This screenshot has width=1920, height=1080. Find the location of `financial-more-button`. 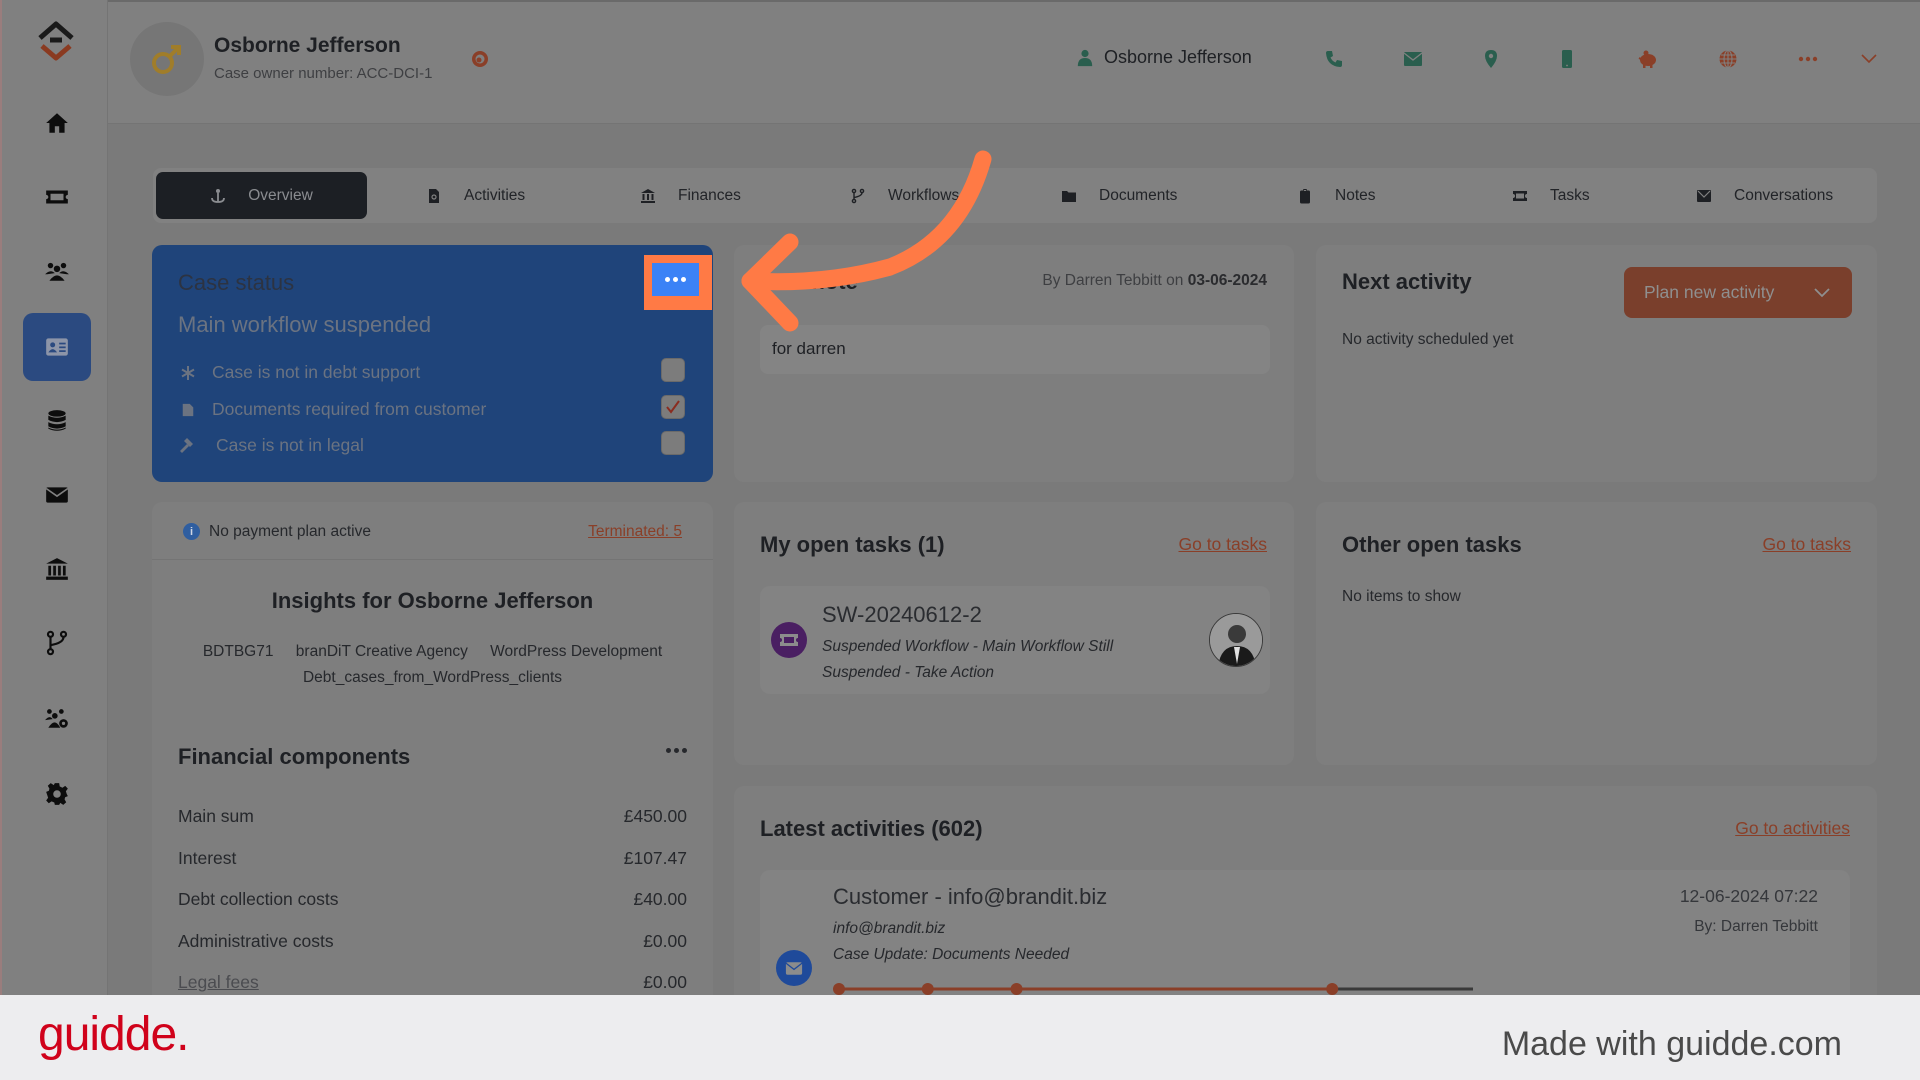

financial-more-button is located at coordinates (676, 750).